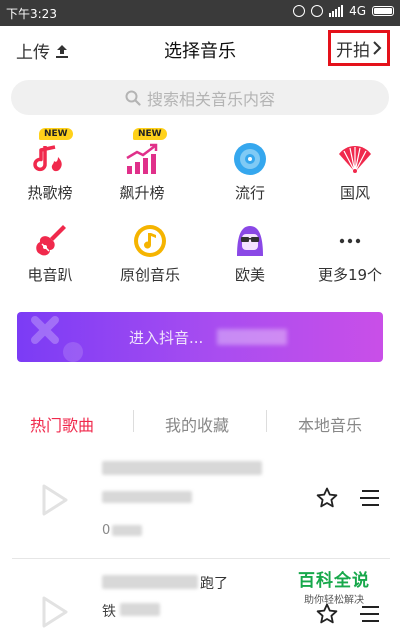  I want to click on category-label: 电音趴, so click(50, 275).